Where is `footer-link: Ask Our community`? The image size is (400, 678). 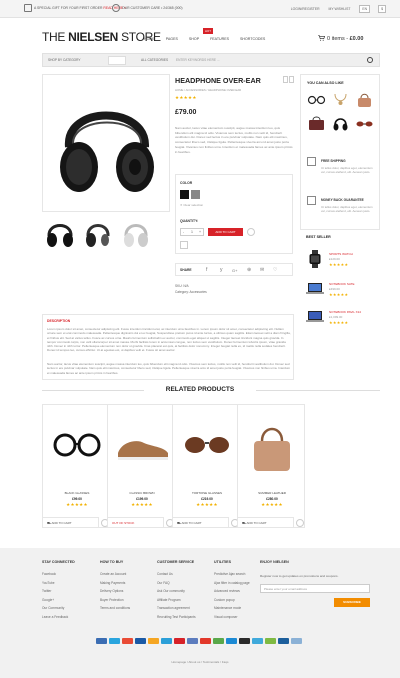
footer-link: Ask Our community is located at coordinates (176, 591).